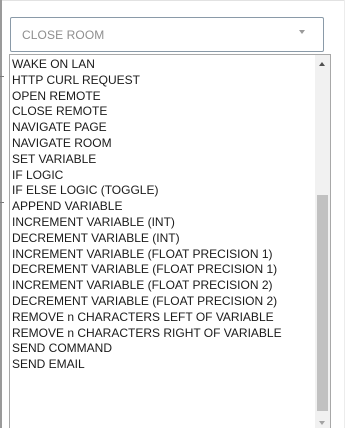 The width and height of the screenshot is (345, 428). What do you see at coordinates (163, 207) in the screenshot?
I see `dropdown-option: APPEND VARIABLE` at bounding box center [163, 207].